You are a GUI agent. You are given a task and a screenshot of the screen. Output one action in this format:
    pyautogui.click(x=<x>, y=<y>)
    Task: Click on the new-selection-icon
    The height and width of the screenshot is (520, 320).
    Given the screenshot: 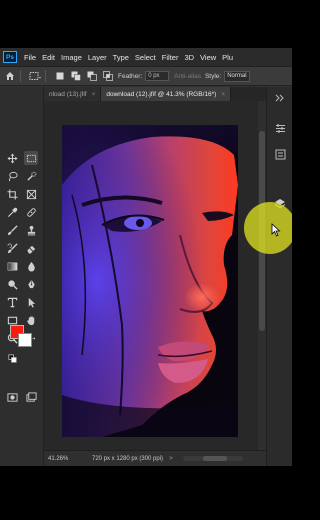 What is the action you would take?
    pyautogui.click(x=60, y=76)
    